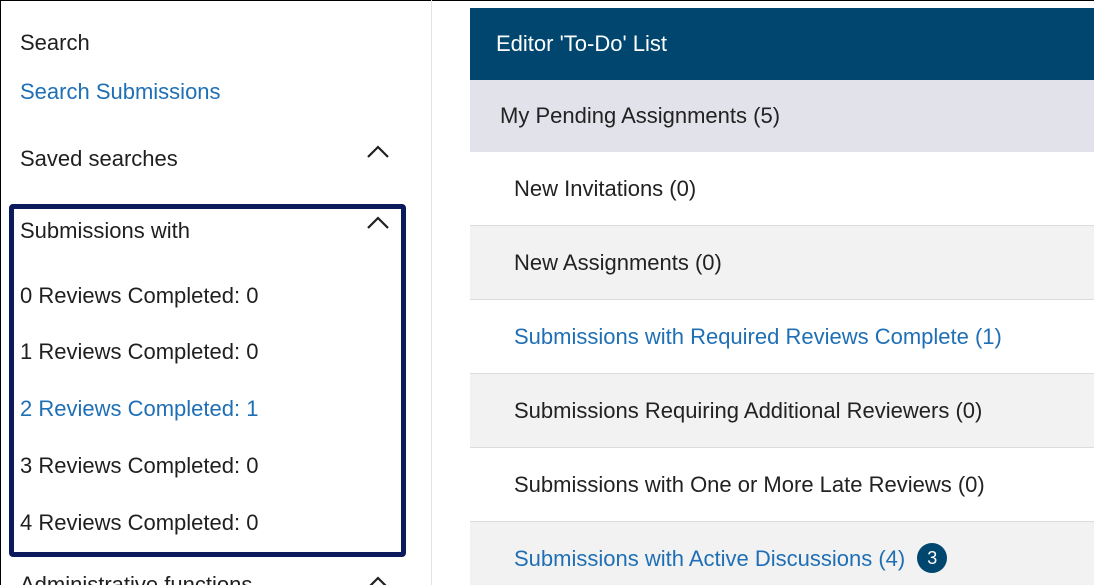 The width and height of the screenshot is (1094, 585). I want to click on discussion-count-badge: 3, so click(932, 558).